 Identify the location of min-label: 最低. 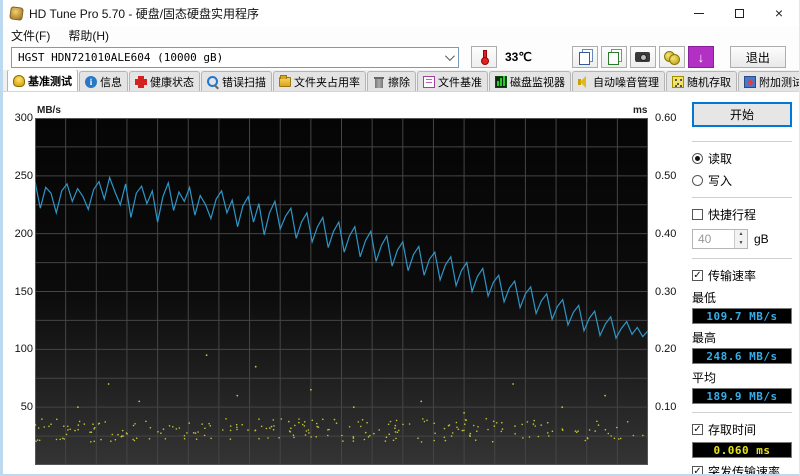
(704, 298).